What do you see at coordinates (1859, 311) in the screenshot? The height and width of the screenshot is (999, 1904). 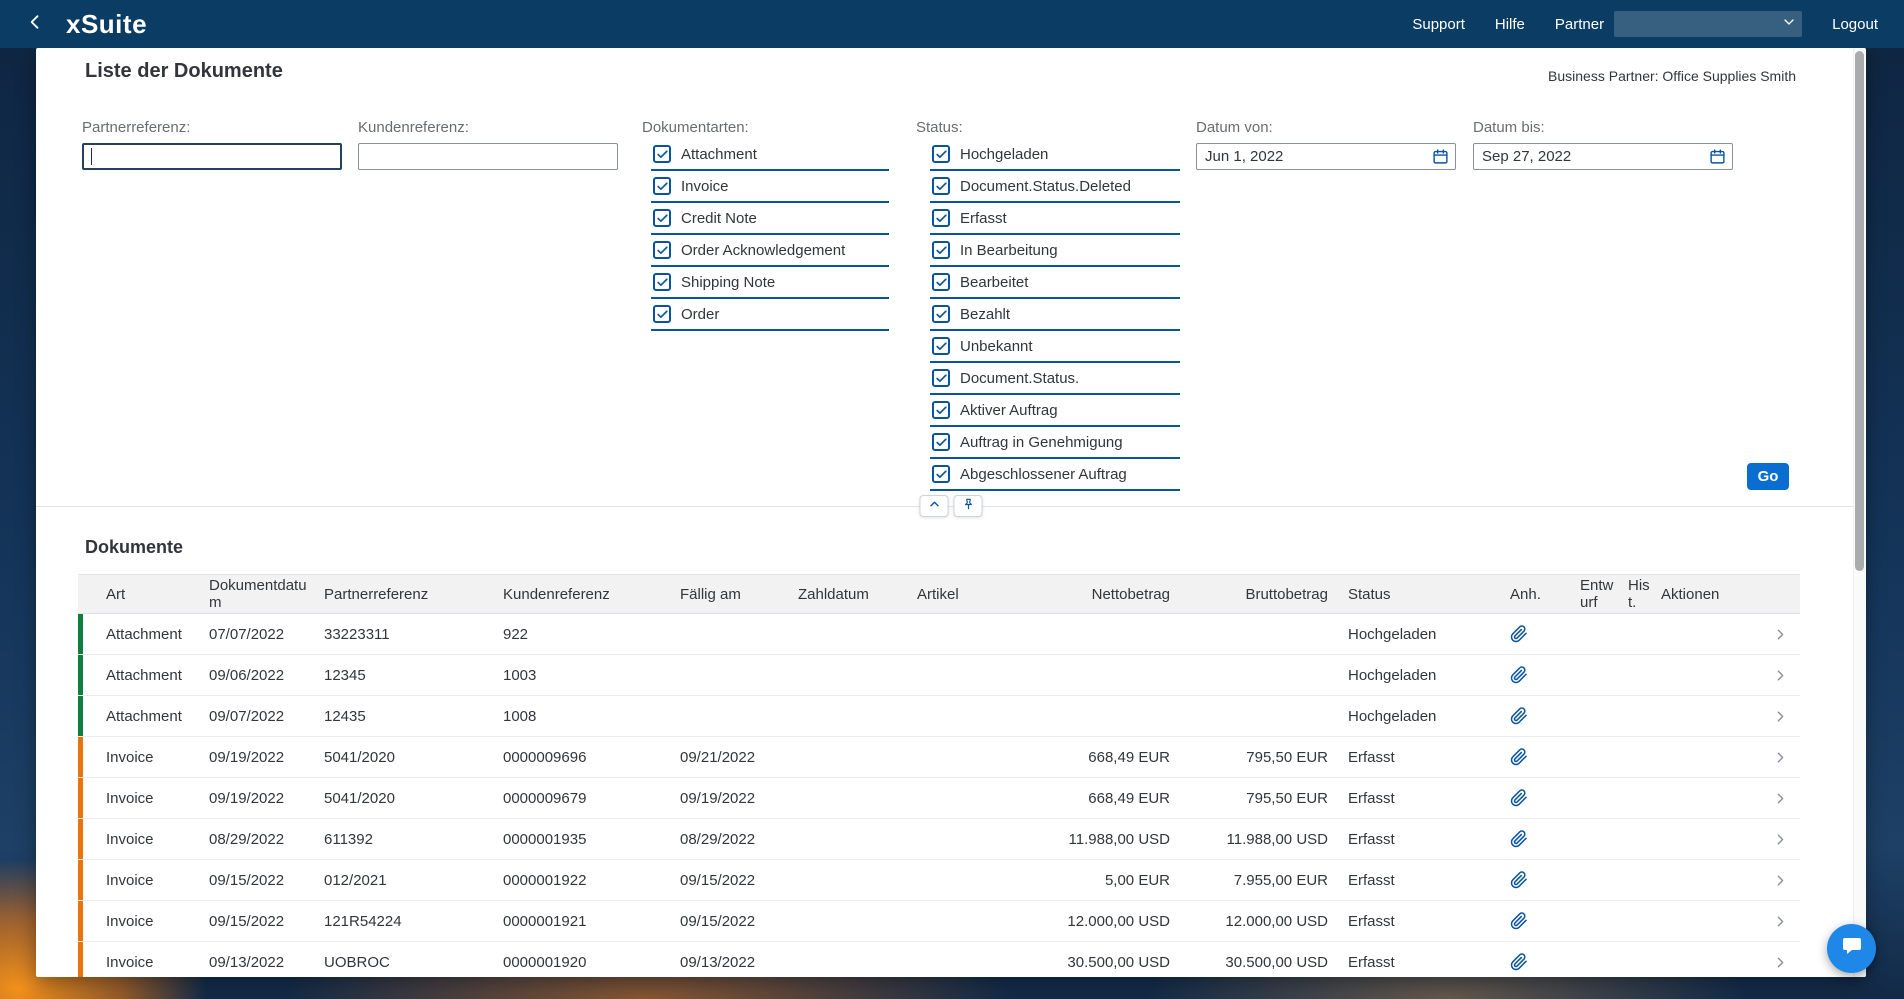 I see `scrollbar-thumb` at bounding box center [1859, 311].